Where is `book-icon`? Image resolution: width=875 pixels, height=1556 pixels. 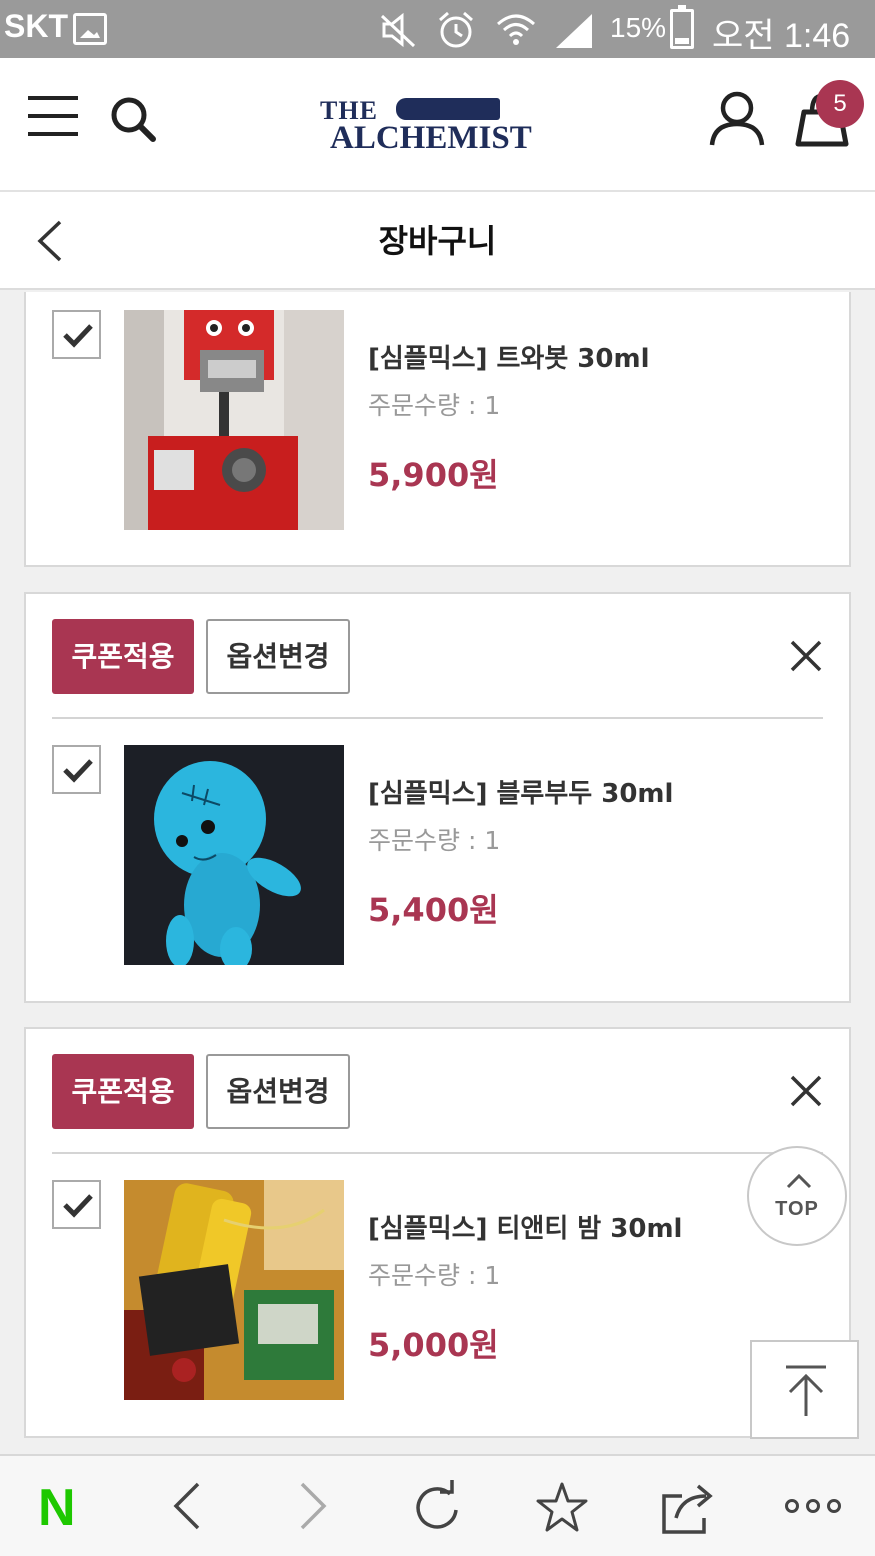
book-icon is located at coordinates (448, 109).